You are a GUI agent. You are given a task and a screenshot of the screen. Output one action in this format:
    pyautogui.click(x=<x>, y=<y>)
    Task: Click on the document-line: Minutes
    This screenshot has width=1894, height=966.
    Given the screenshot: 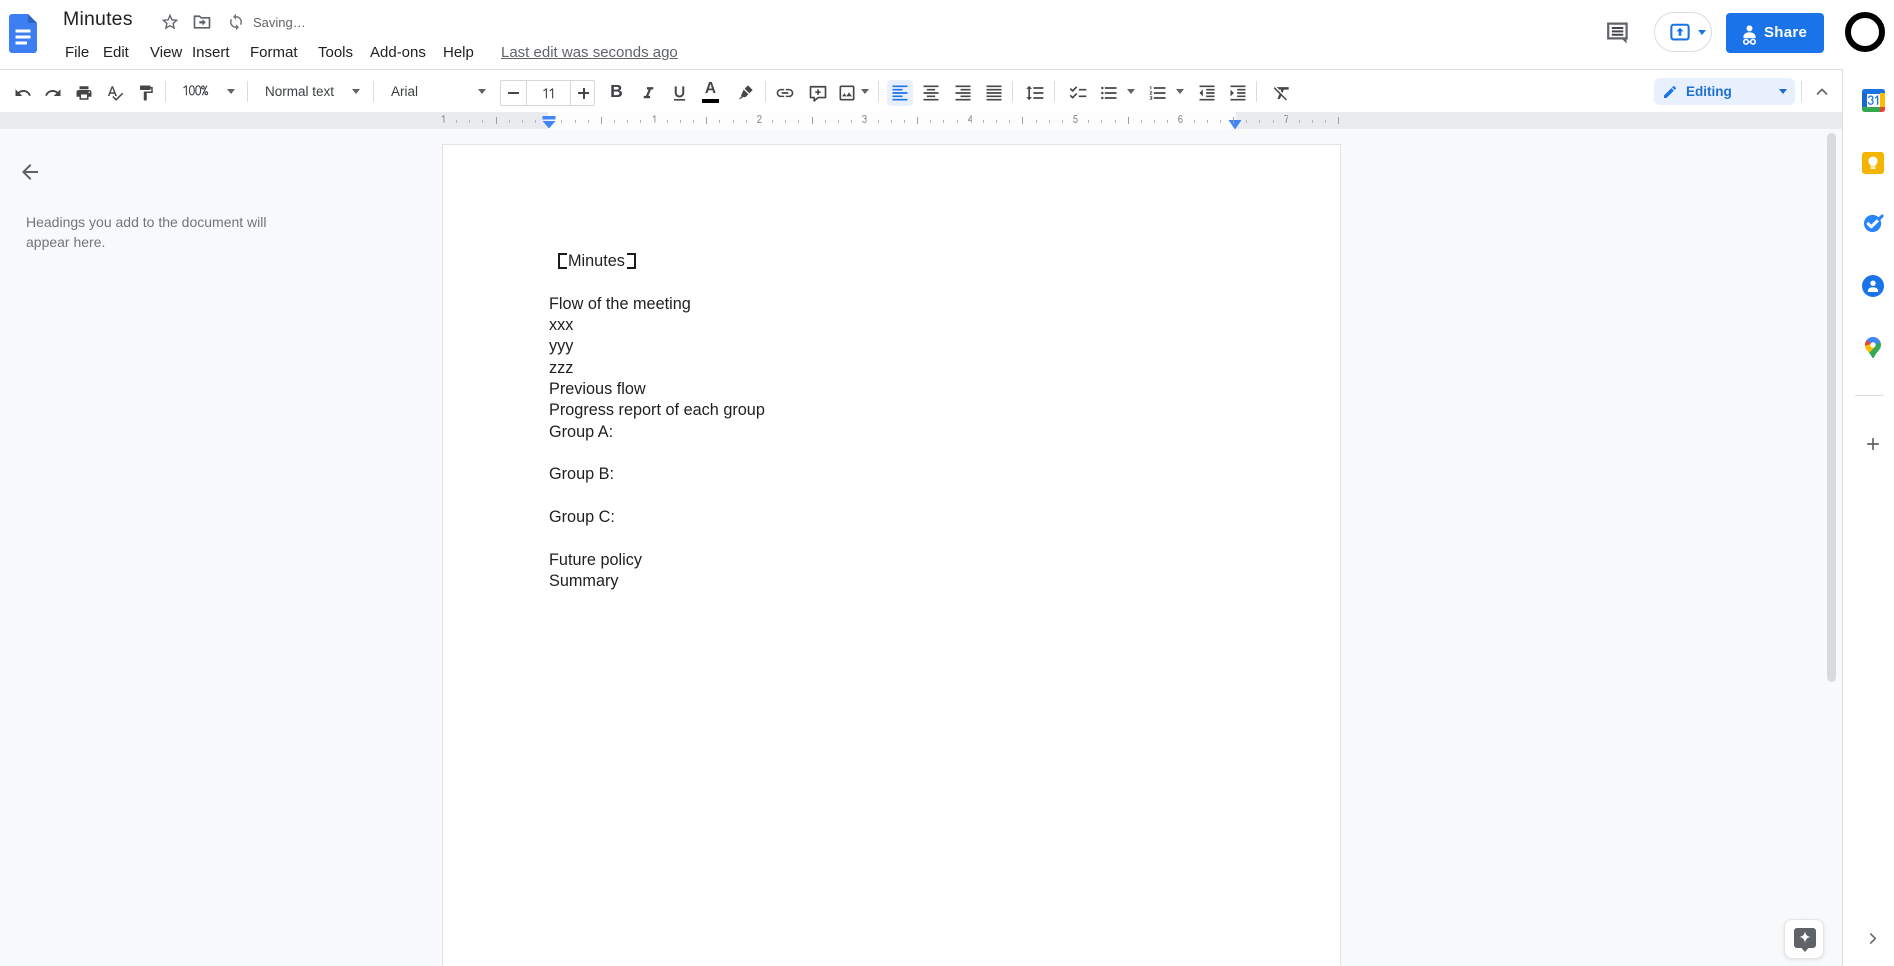 What is the action you would take?
    pyautogui.click(x=657, y=261)
    